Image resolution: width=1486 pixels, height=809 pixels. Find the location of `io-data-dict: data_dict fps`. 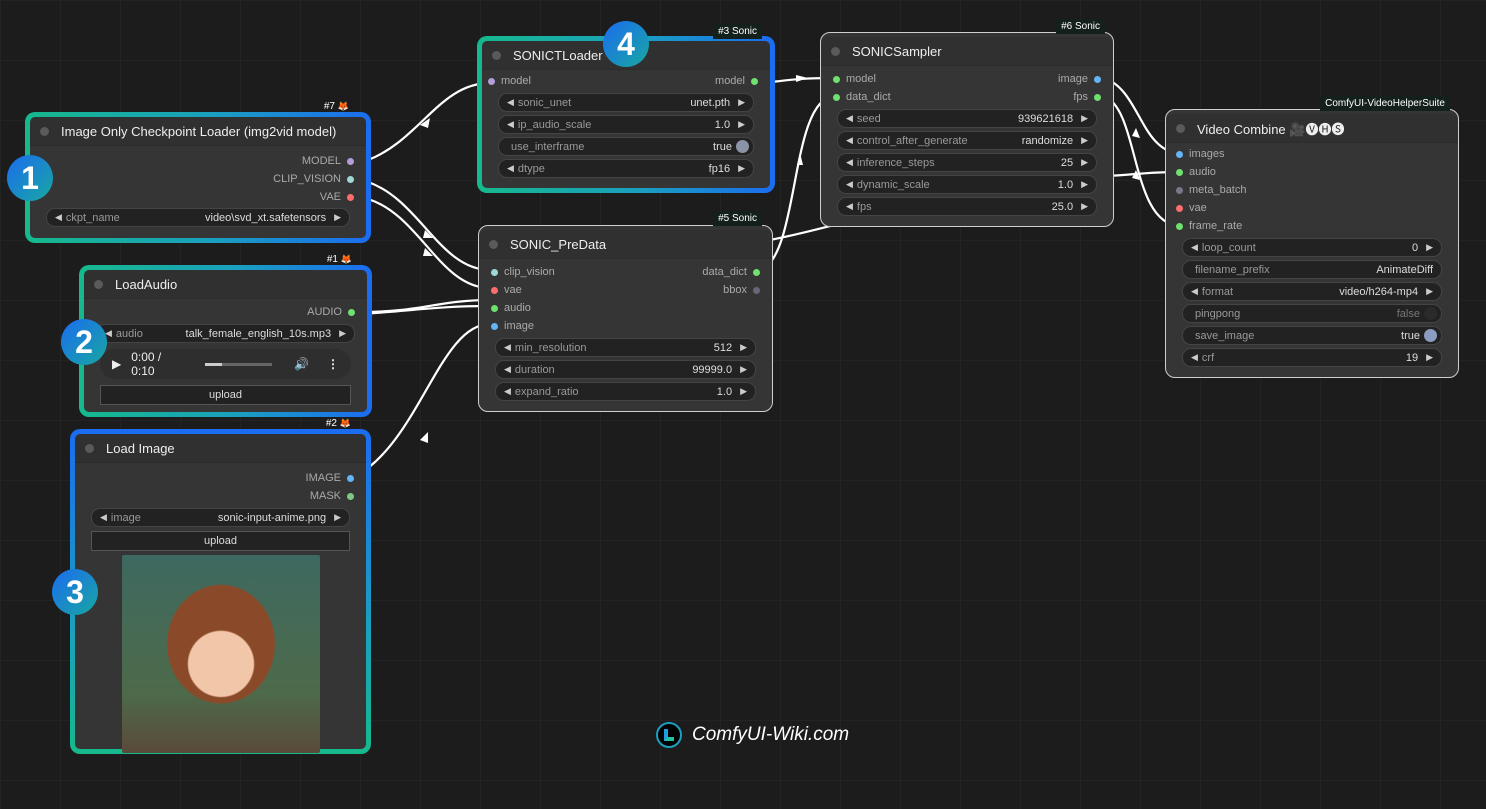

io-data-dict: data_dict fps is located at coordinates (967, 97).